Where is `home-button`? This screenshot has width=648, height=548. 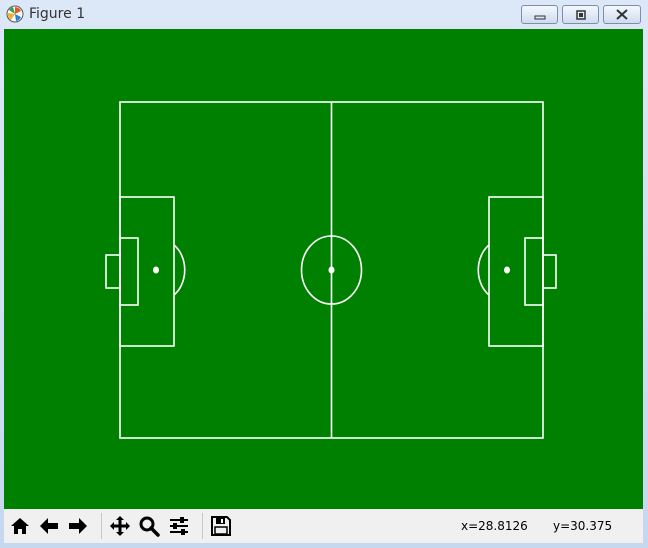
home-button is located at coordinates (20, 526).